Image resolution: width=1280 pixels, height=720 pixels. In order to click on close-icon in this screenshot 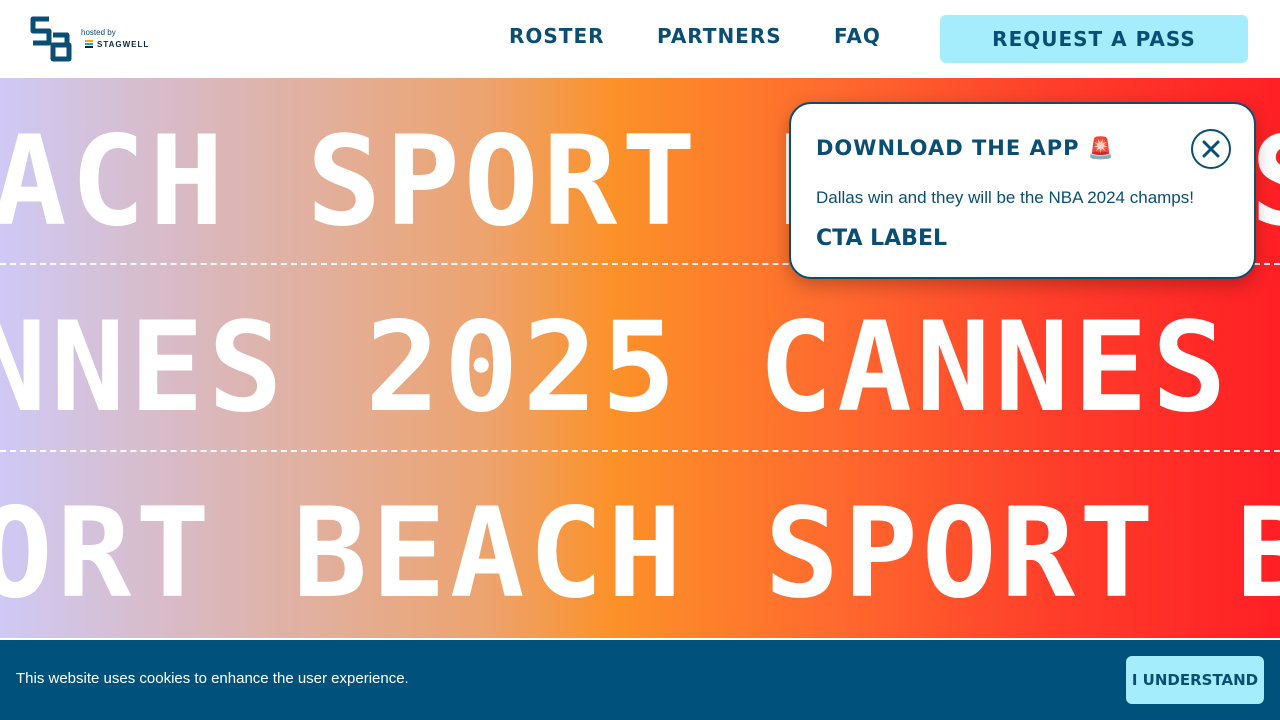, I will do `click(1211, 149)`.